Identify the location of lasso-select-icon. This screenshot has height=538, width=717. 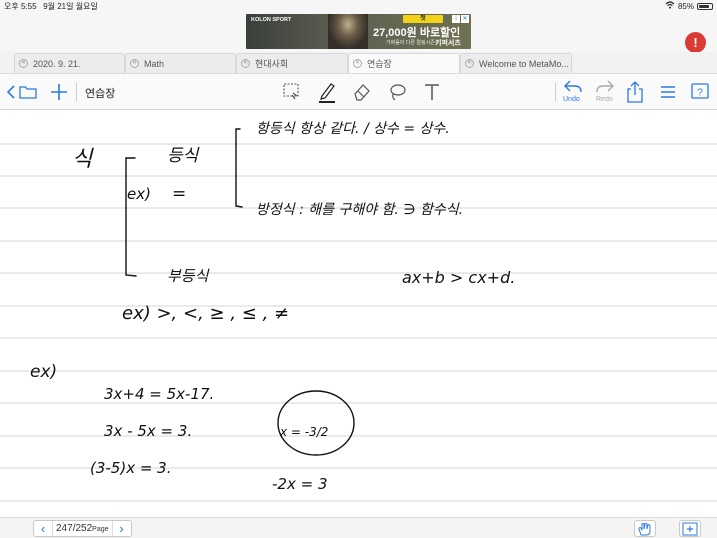
(292, 92).